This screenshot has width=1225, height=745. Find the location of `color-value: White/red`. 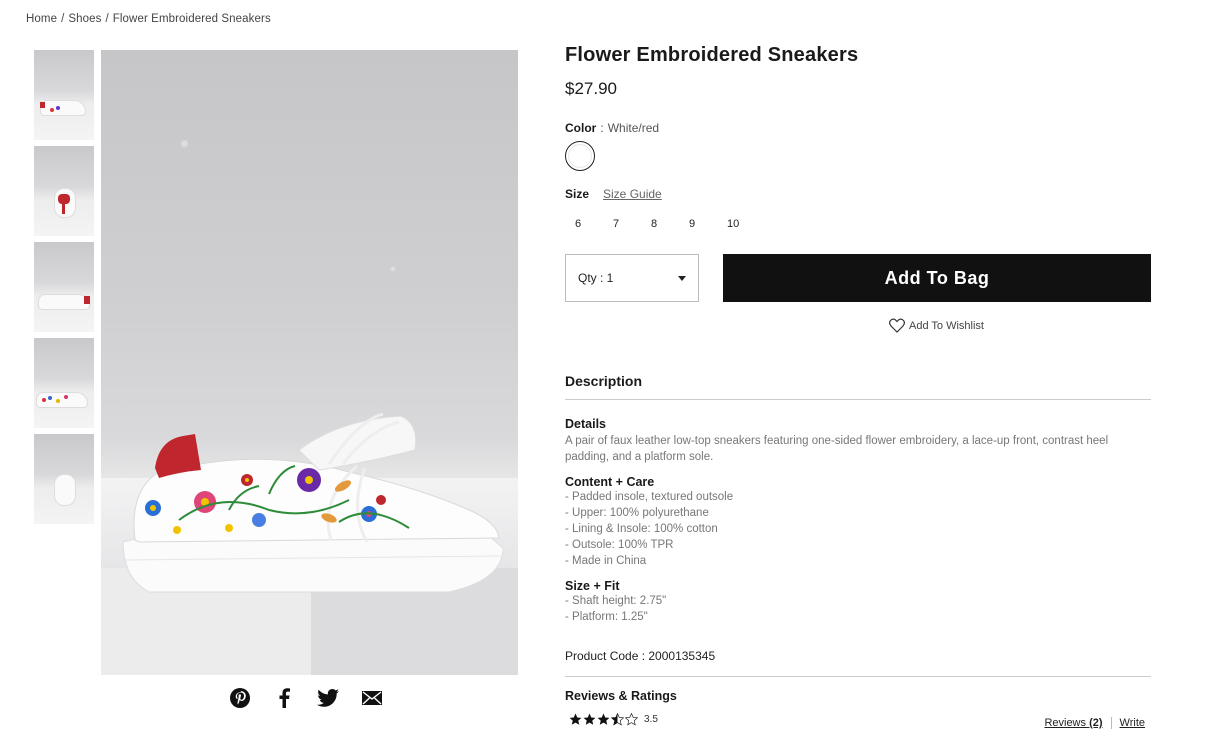

color-value: White/red is located at coordinates (633, 128).